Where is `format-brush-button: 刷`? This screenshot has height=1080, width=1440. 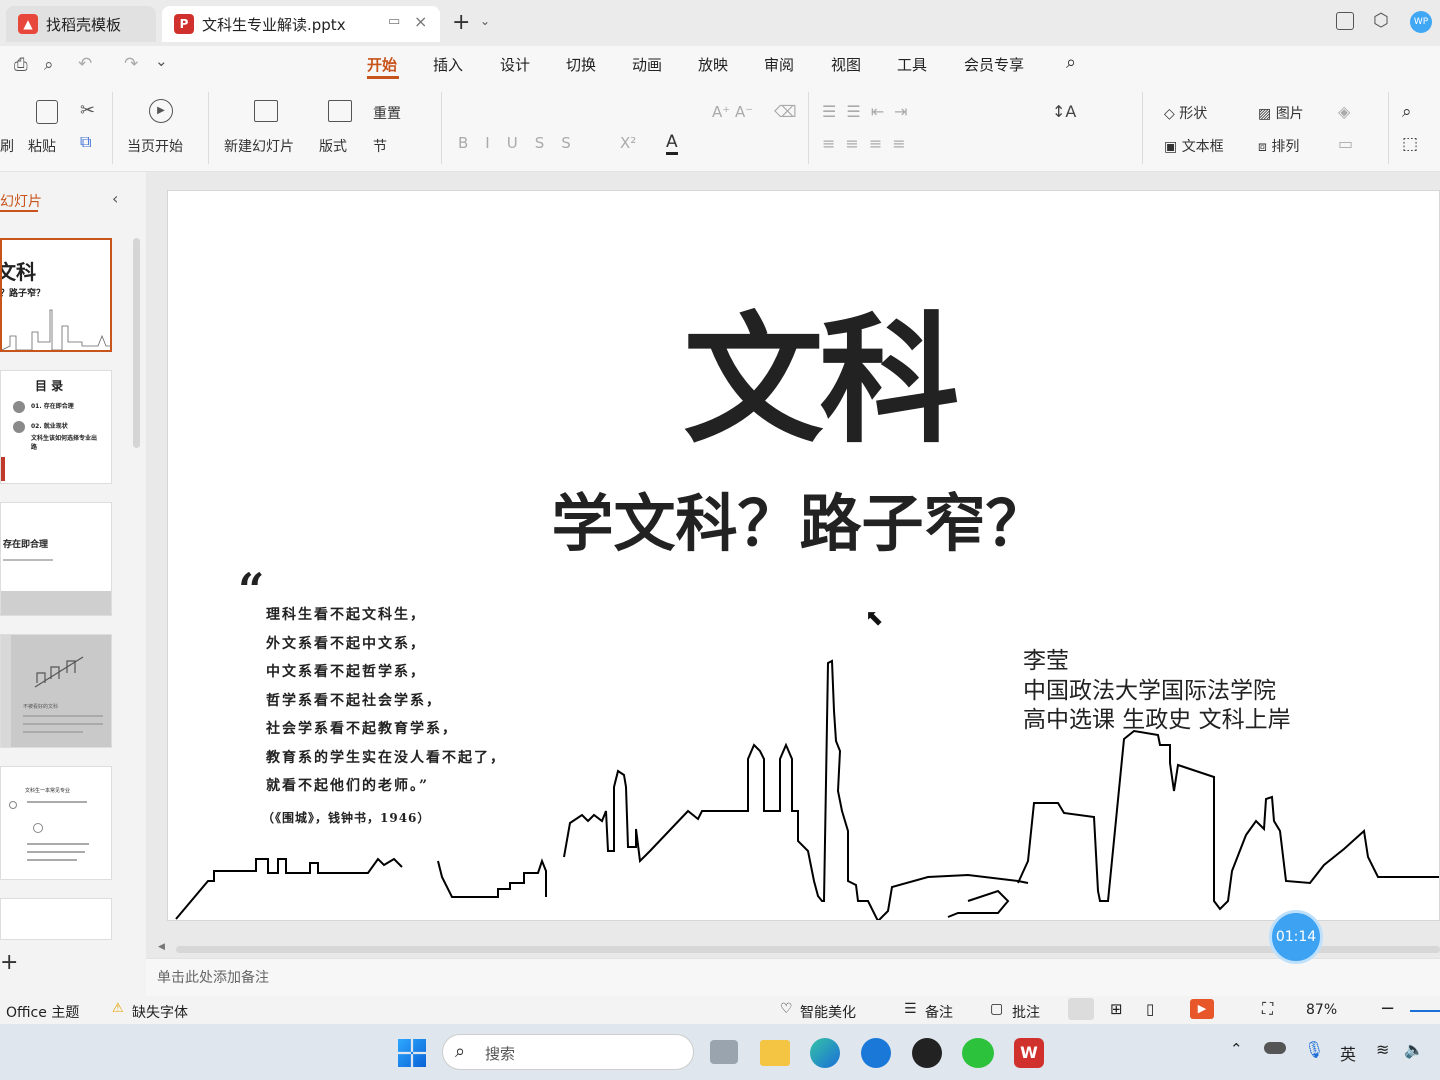
format-brush-button: 刷 is located at coordinates (7, 146).